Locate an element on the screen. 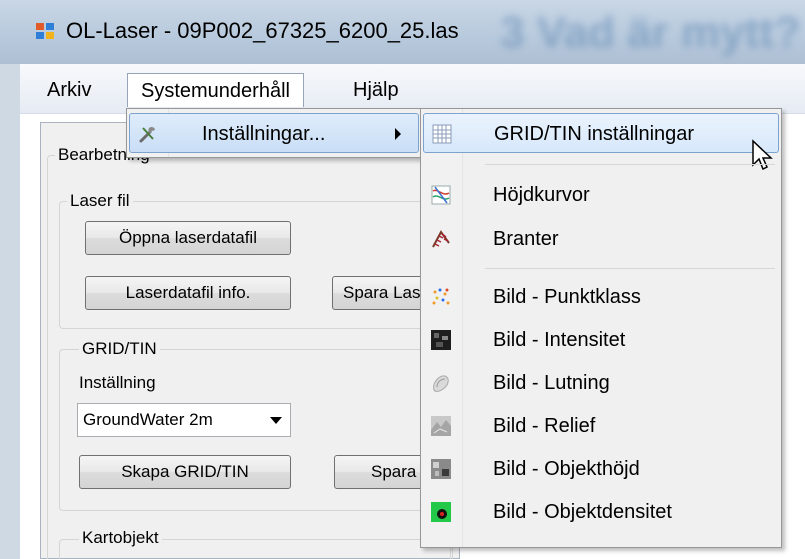 The width and height of the screenshot is (805, 559). laser-file-group-title: Laser fil is located at coordinates (100, 201).